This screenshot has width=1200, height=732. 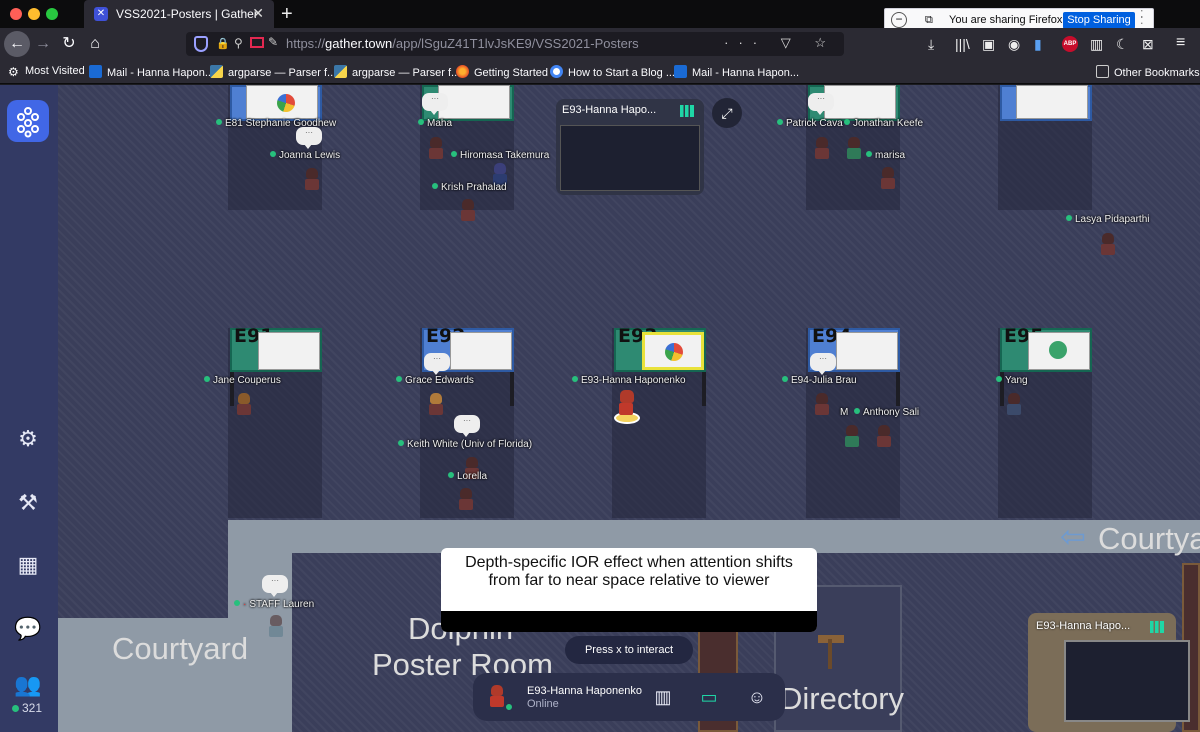 What do you see at coordinates (543, 704) in the screenshot?
I see `user-status: Online` at bounding box center [543, 704].